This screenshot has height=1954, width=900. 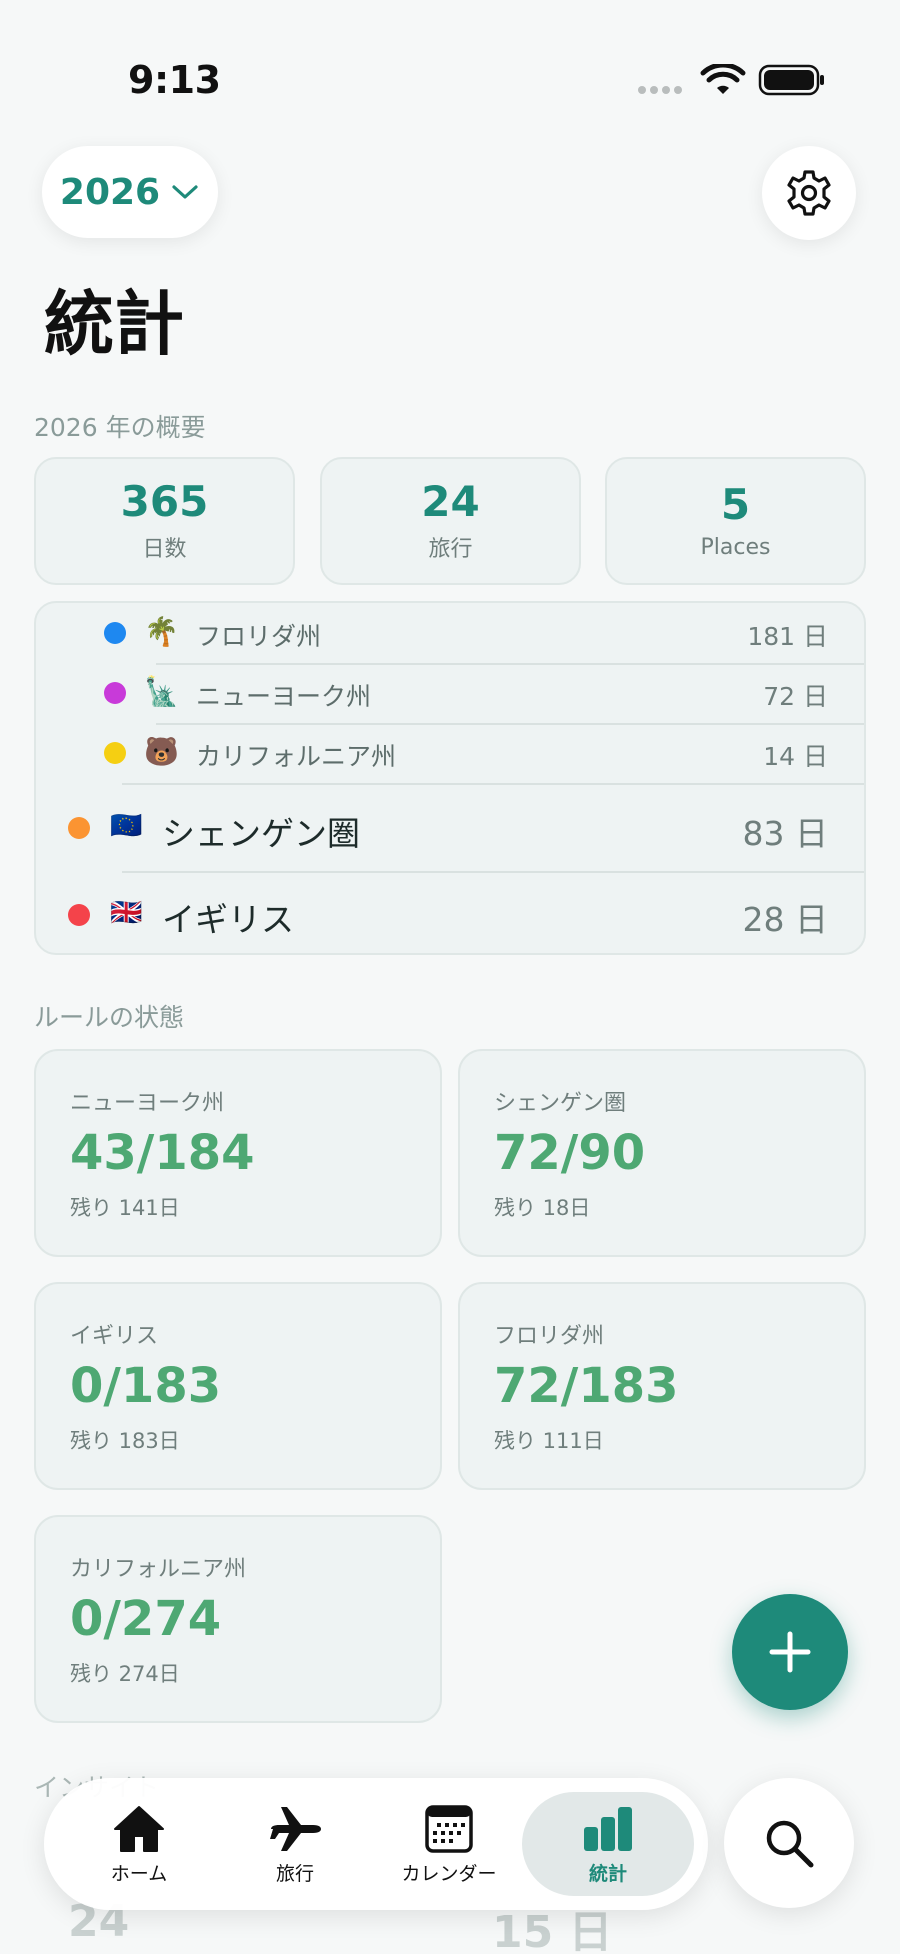 I want to click on summary-card-days: 365 日数, so click(x=164, y=521).